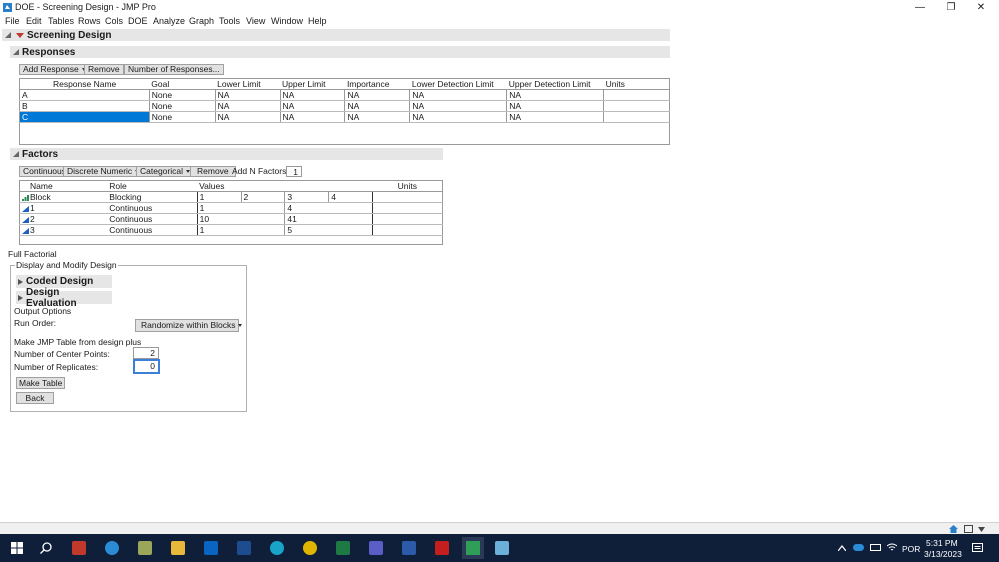  I want to click on wifi-icon, so click(892, 547).